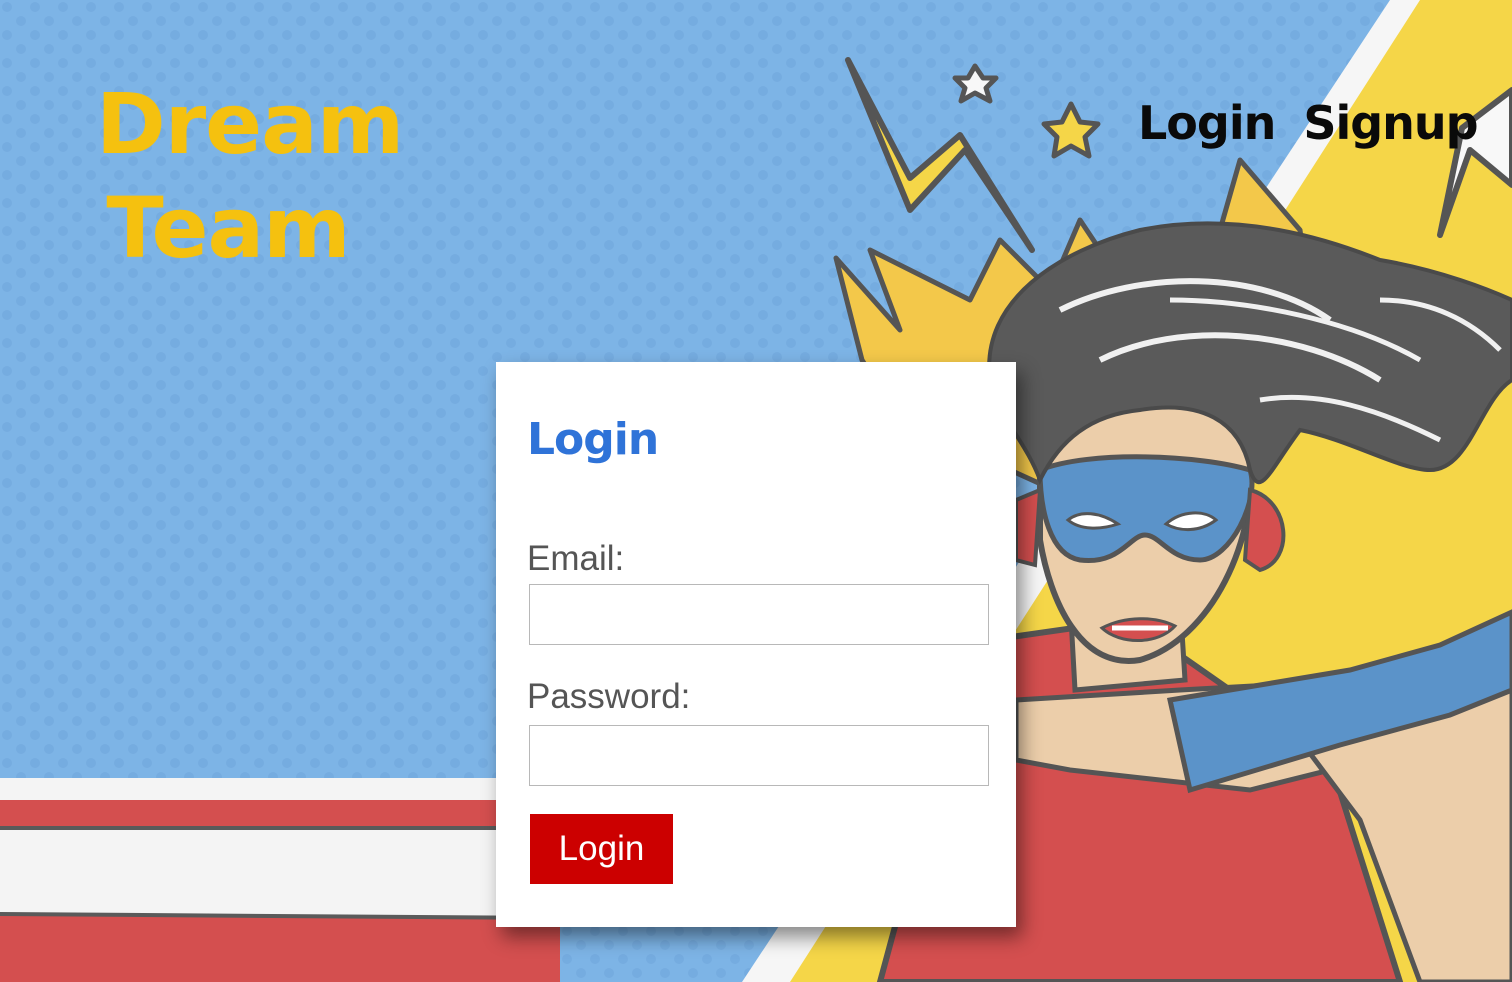 The height and width of the screenshot is (982, 1512). I want to click on brand-line-2: Team, so click(228, 228).